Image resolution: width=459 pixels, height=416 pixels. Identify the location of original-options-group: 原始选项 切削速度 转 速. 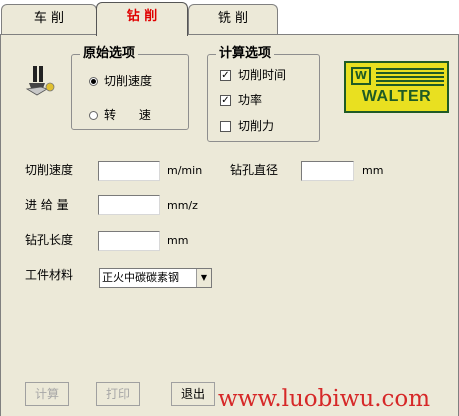
(130, 88).